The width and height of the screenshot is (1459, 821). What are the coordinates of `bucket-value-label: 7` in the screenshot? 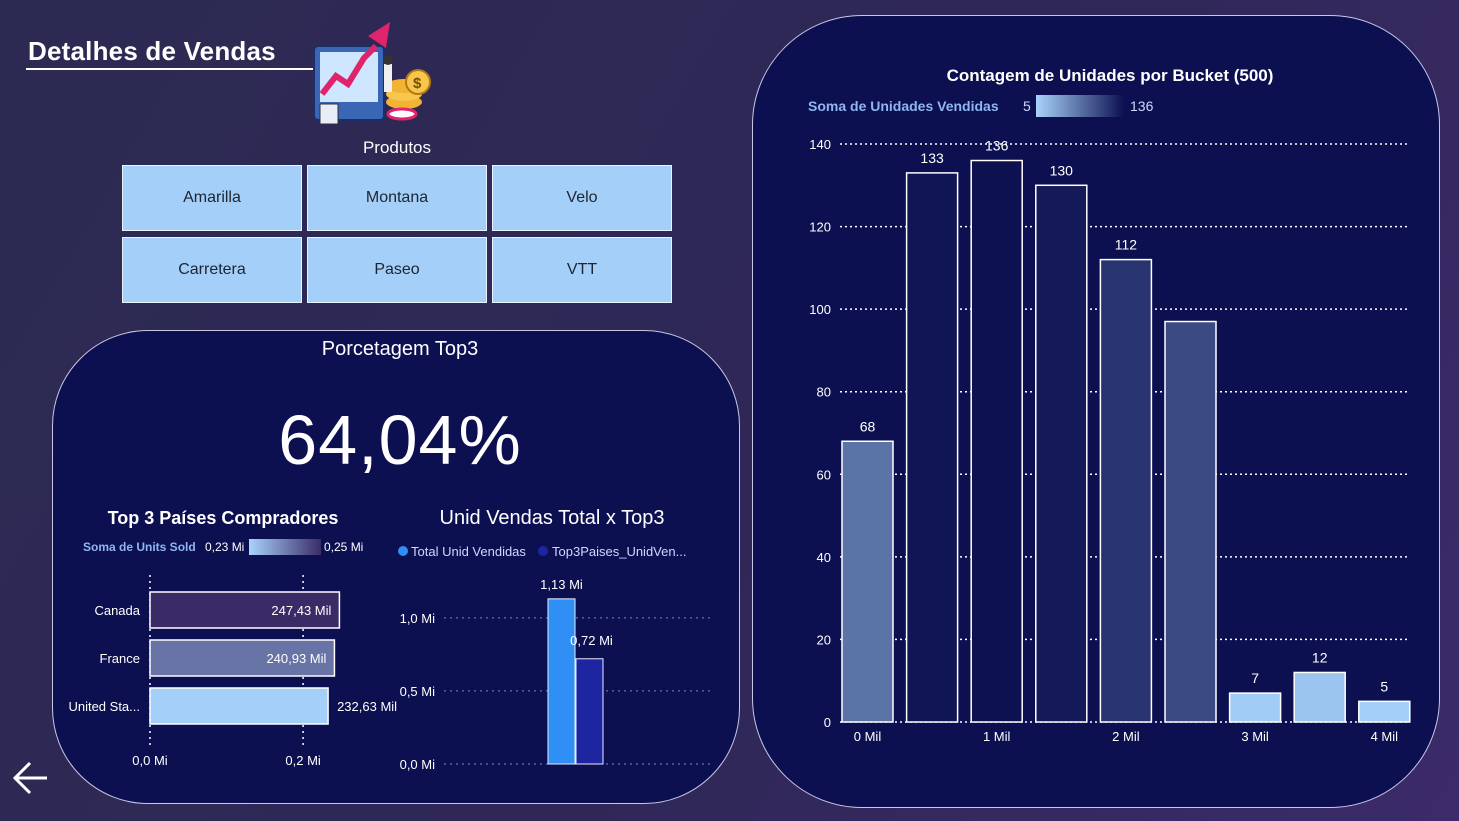 It's located at (1255, 678).